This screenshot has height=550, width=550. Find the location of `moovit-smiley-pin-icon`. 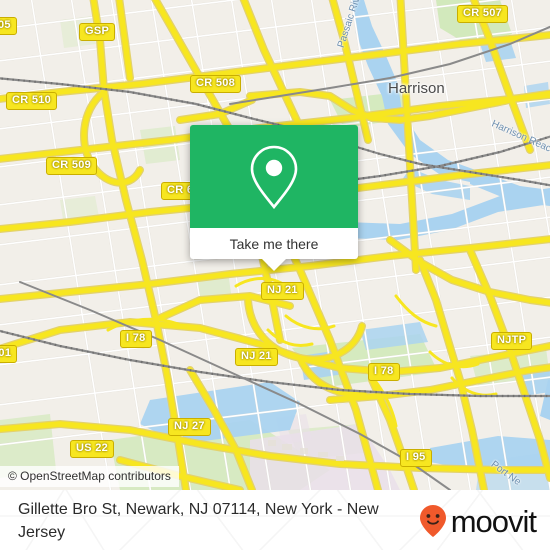

moovit-smiley-pin-icon is located at coordinates (432, 521).